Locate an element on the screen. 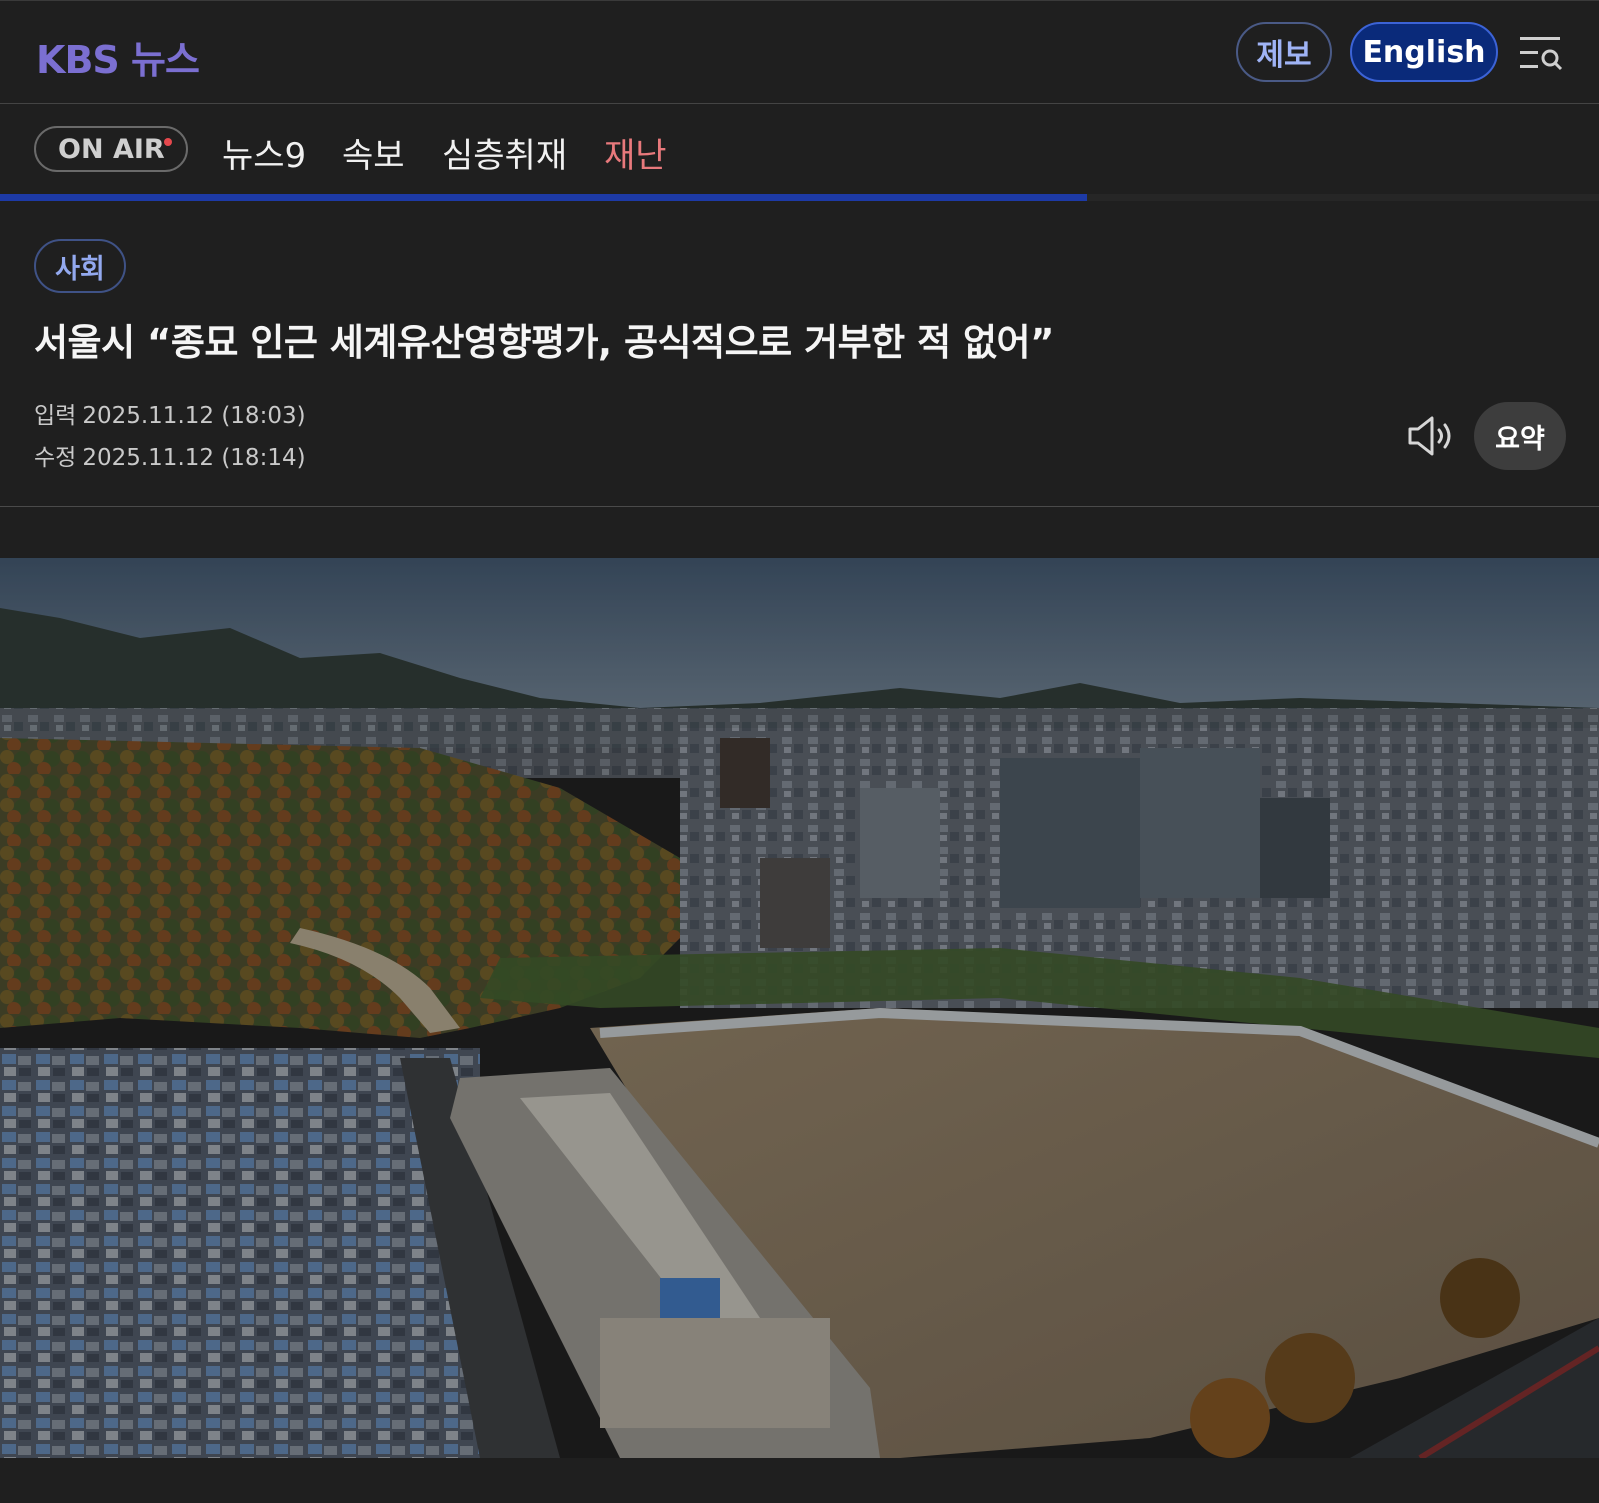 The width and height of the screenshot is (1599, 1503). header-divider is located at coordinates (799, 506).